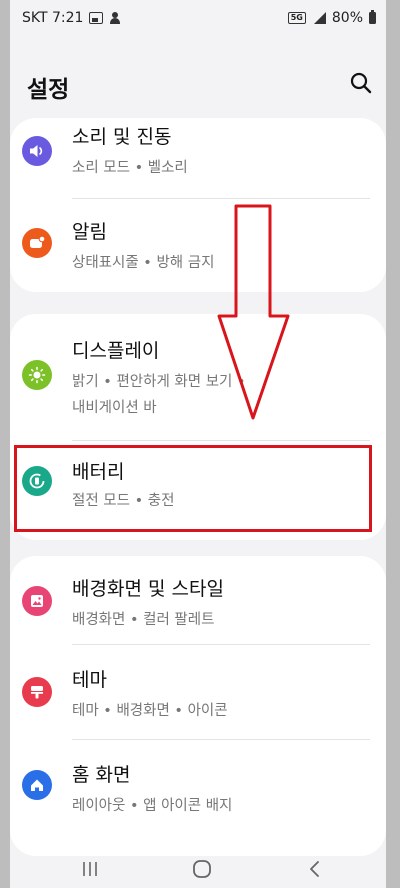 The image size is (400, 888). What do you see at coordinates (96, 18) in the screenshot?
I see `gallery-notification-icon` at bounding box center [96, 18].